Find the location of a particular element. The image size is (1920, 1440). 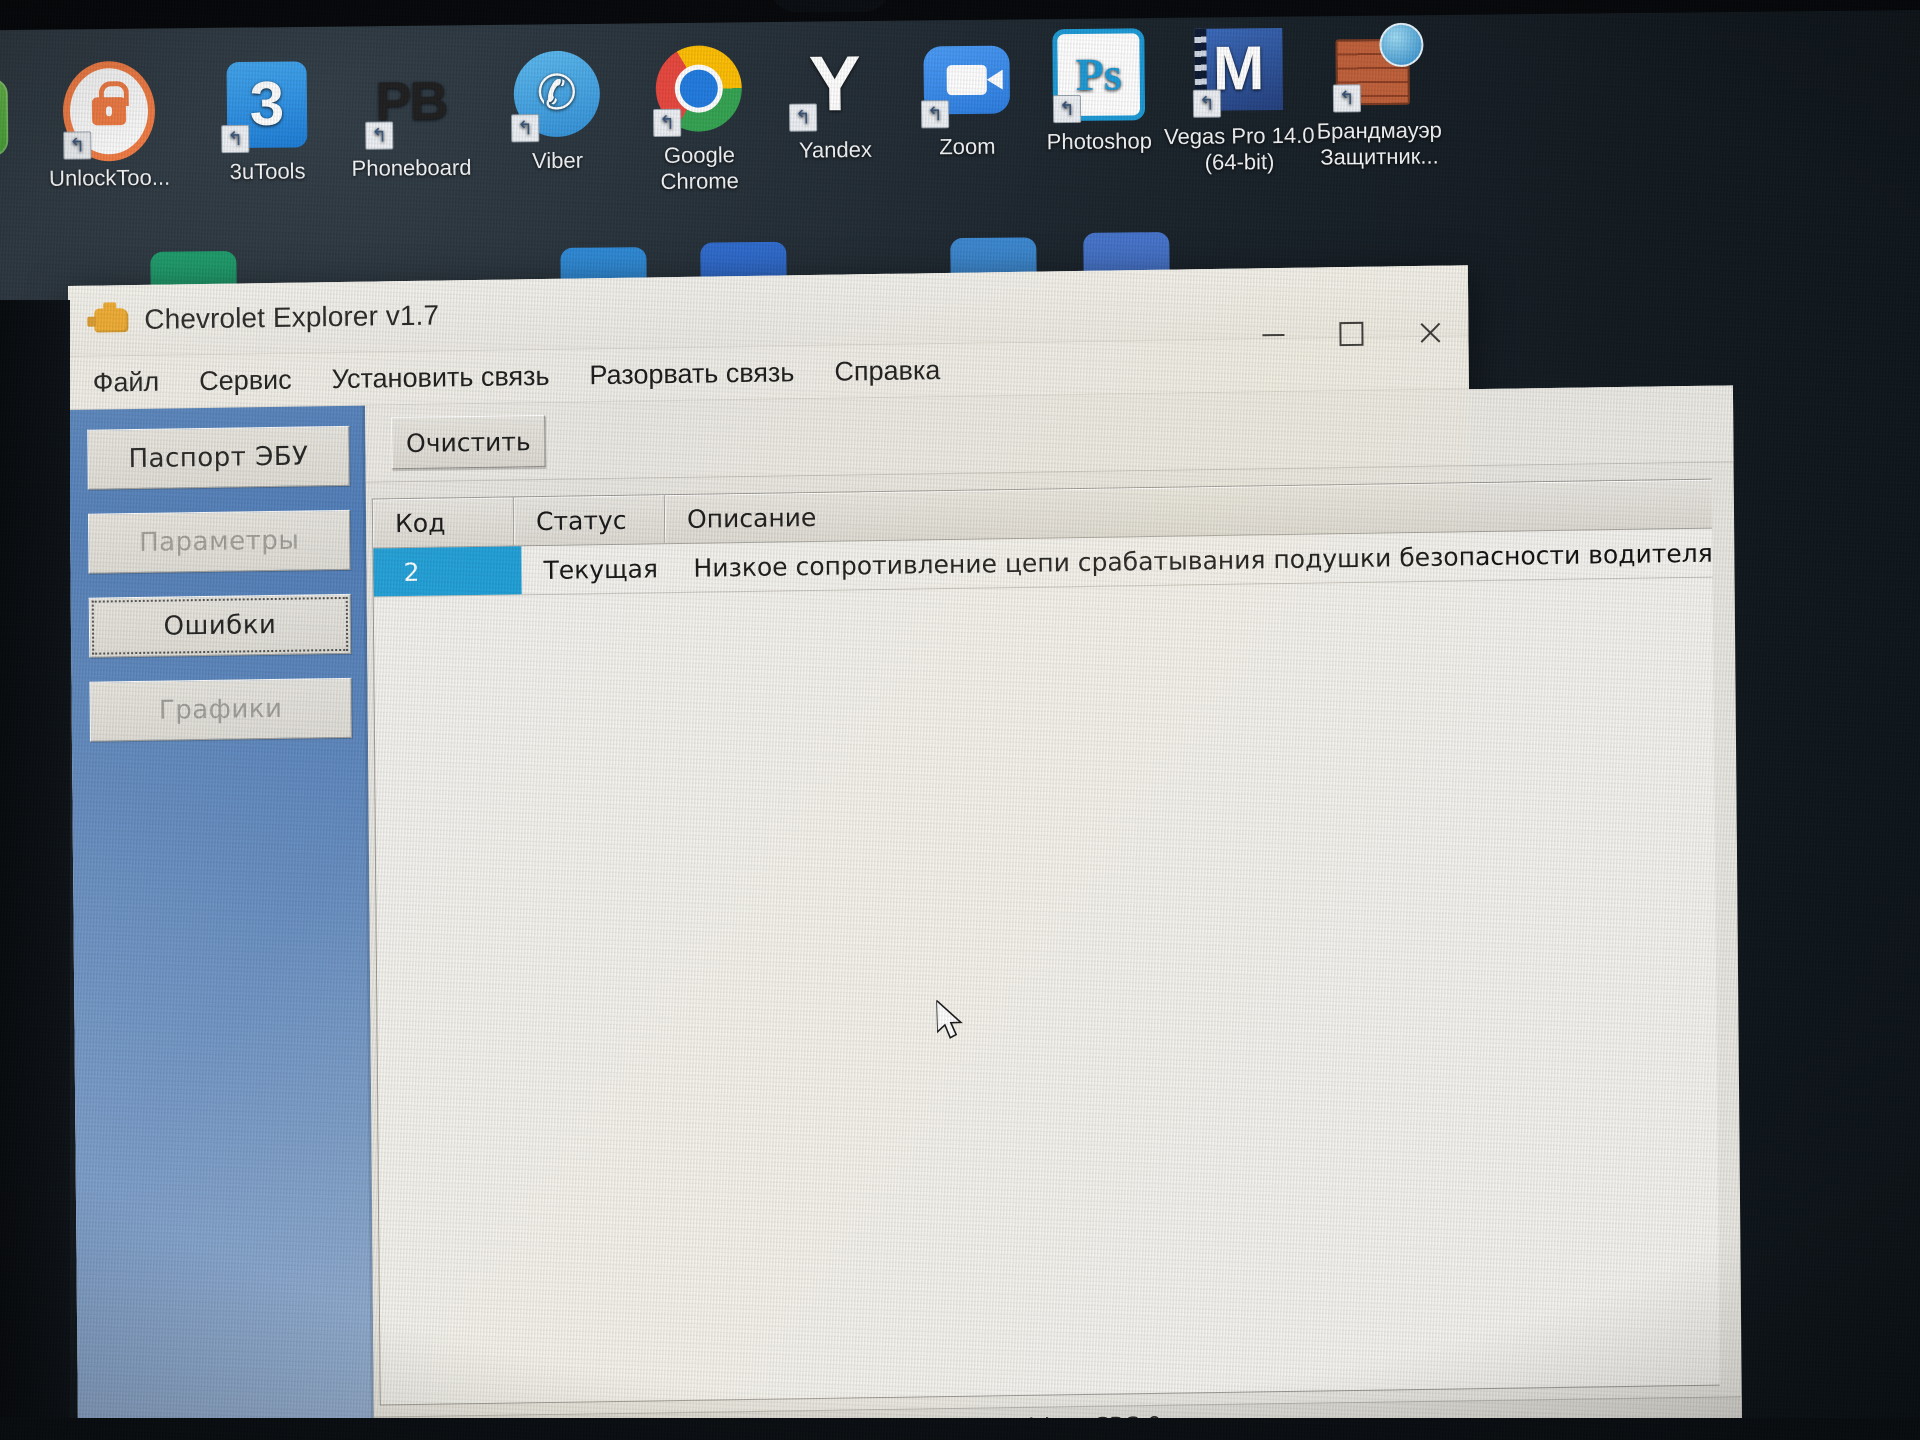

nav-button-errors: Ошибки is located at coordinates (220, 625).